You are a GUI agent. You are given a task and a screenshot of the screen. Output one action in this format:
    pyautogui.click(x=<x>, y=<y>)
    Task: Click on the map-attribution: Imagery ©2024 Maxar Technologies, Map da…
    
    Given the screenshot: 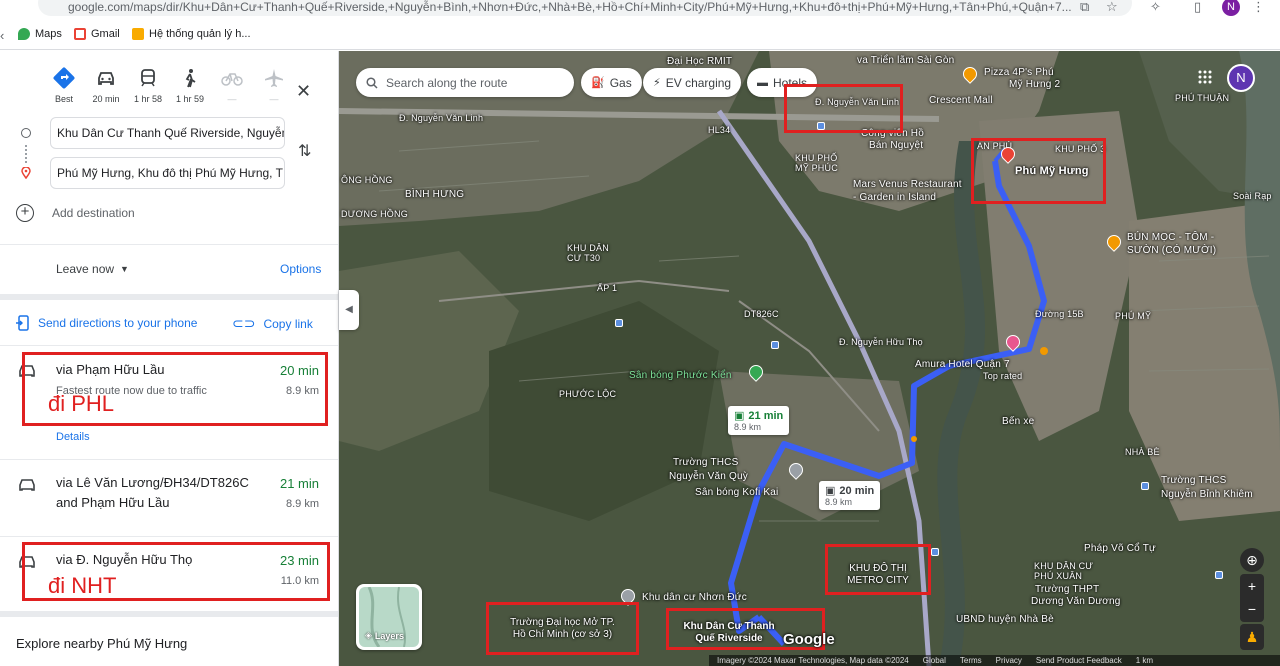 What is the action you would take?
    pyautogui.click(x=994, y=660)
    